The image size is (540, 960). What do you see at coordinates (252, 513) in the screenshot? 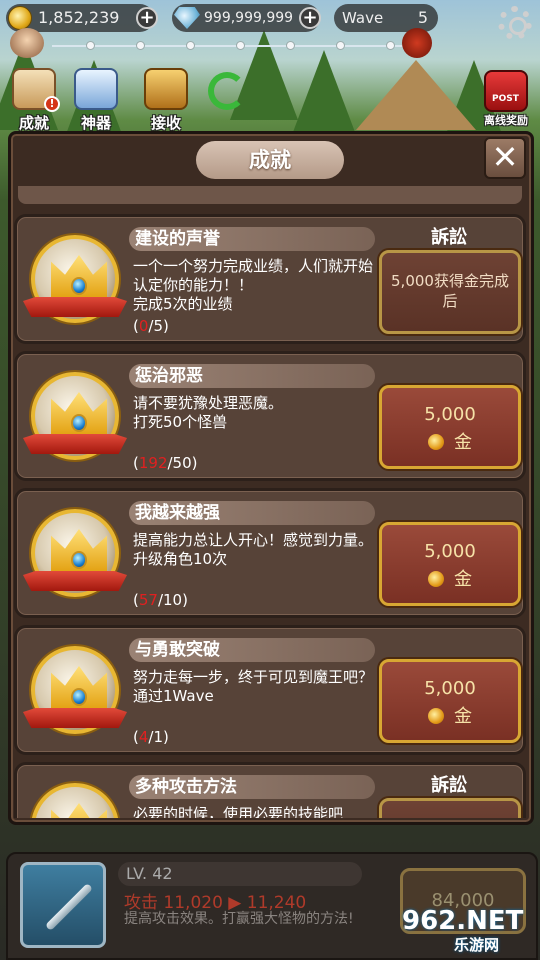
I see `achievement-title: 我越来越强` at bounding box center [252, 513].